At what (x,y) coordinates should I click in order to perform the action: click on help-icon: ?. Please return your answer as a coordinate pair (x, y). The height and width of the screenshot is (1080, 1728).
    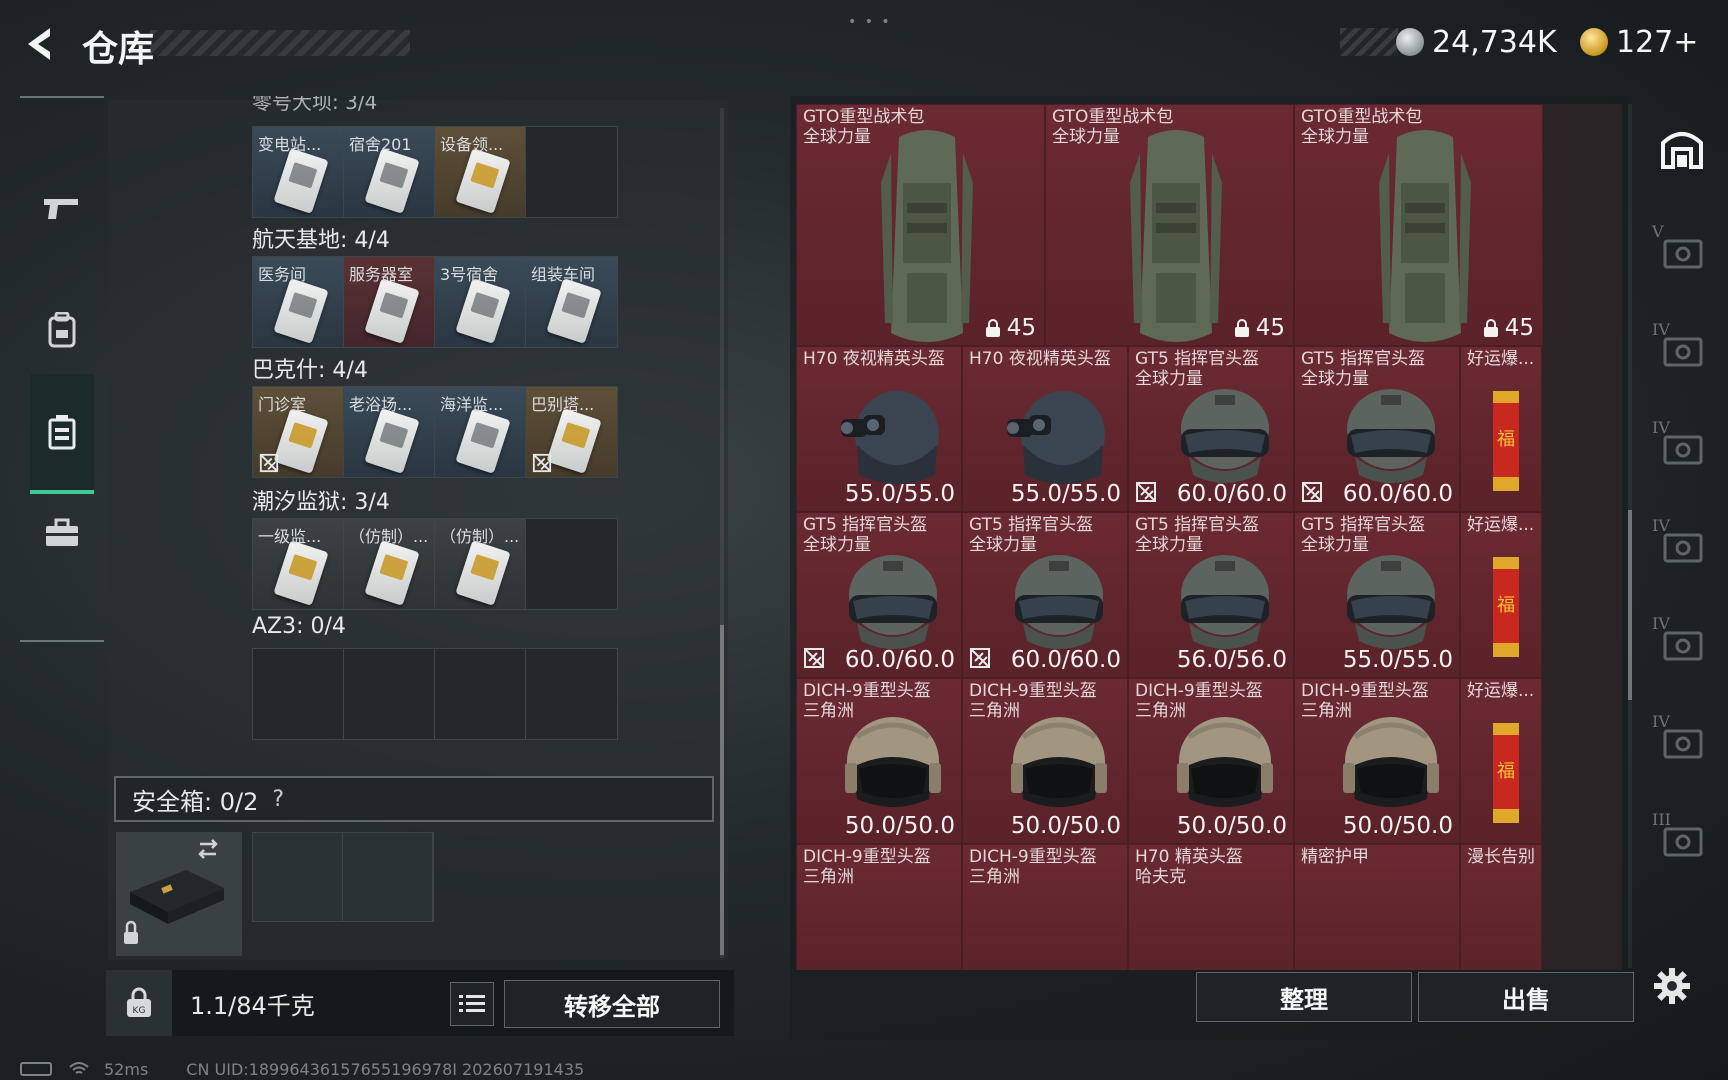
    Looking at the image, I should click on (278, 799).